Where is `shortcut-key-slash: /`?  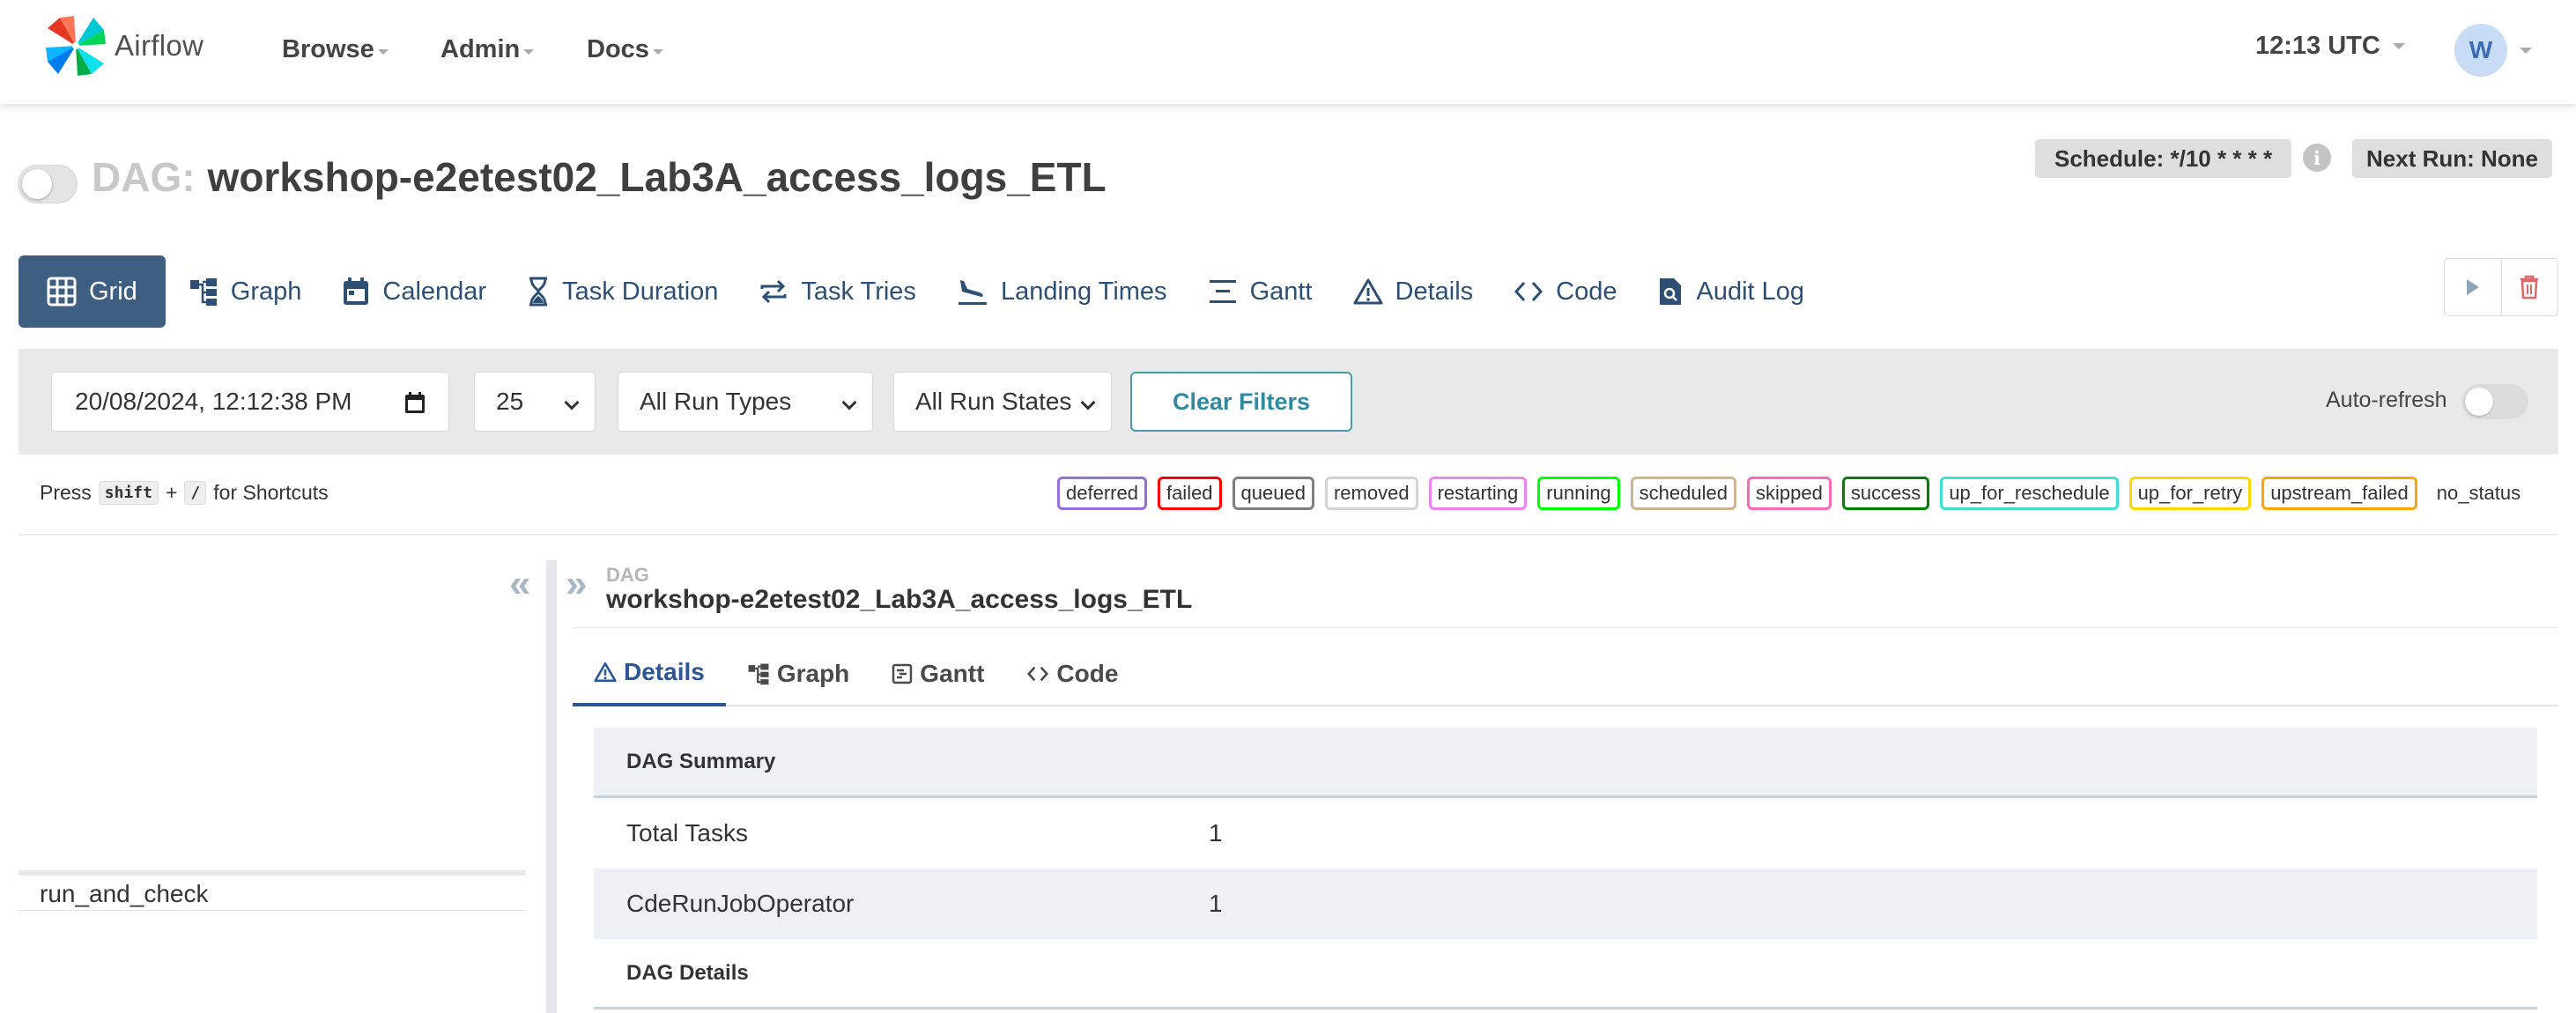
shortcut-key-slash: / is located at coordinates (196, 493).